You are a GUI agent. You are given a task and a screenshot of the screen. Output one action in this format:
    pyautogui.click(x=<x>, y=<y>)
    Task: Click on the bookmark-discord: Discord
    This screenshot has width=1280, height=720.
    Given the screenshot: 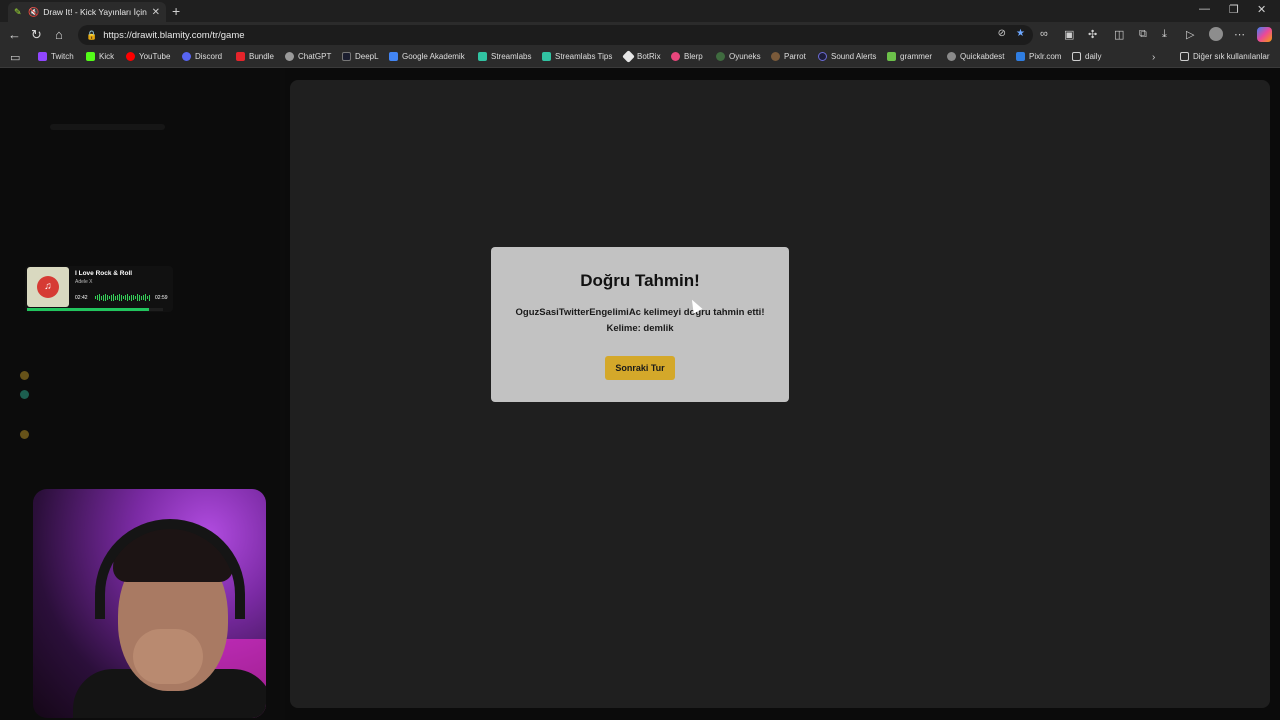 What is the action you would take?
    pyautogui.click(x=202, y=56)
    